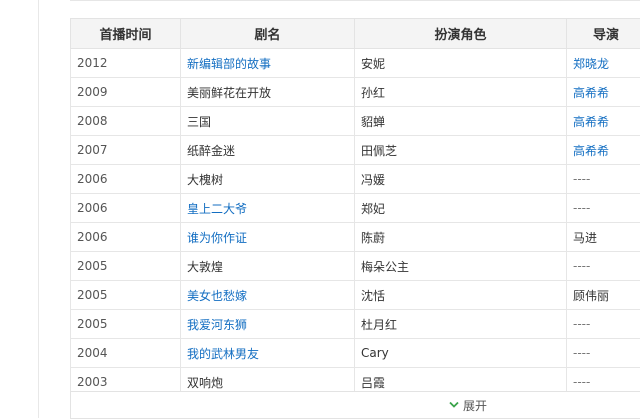 The height and width of the screenshot is (419, 640). I want to click on table-row: 2005美女也愁嫁沈恬顾伟丽, so click(355, 295).